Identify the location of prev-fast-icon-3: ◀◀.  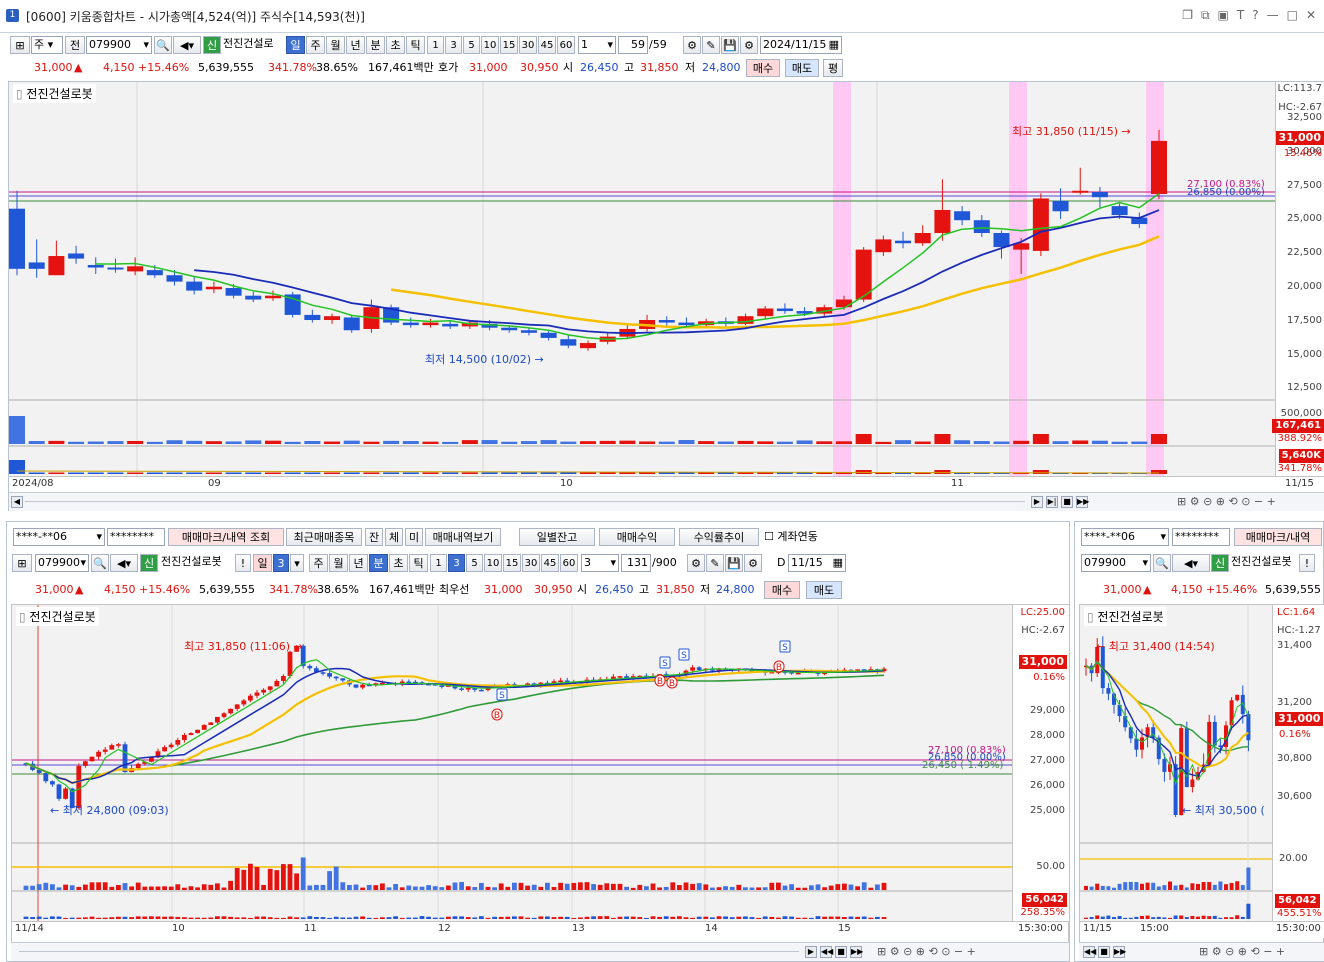
(1089, 952).